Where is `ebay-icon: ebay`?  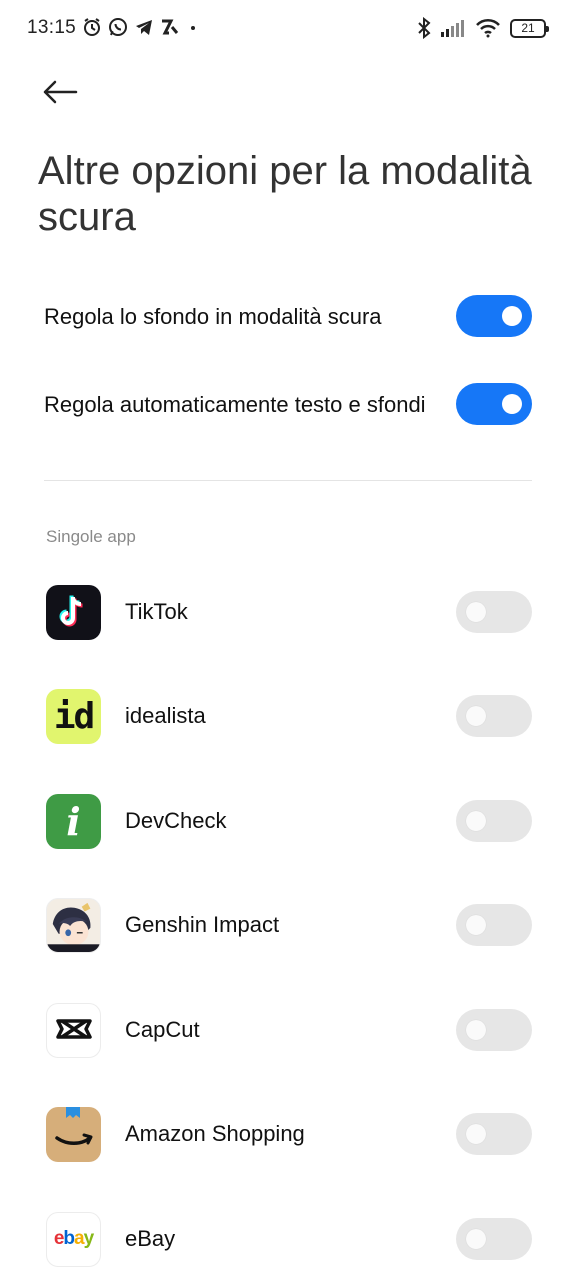
ebay-icon: ebay is located at coordinates (73, 1239).